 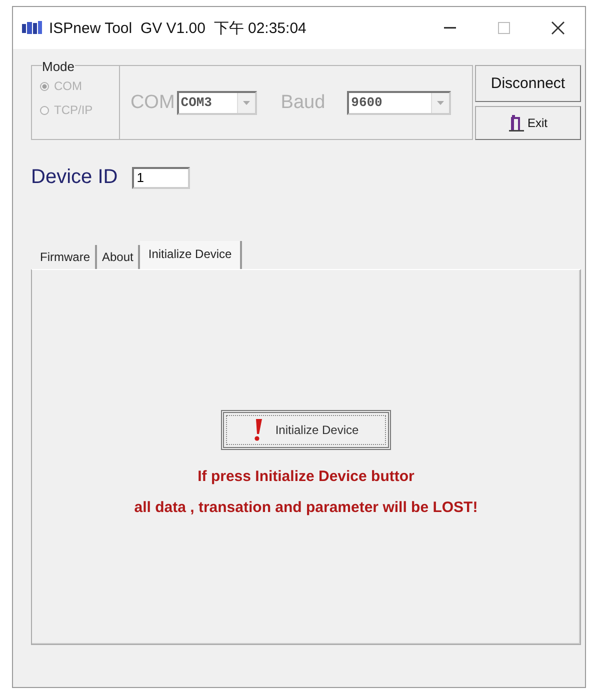 I want to click on group-label: Mode, so click(x=58, y=66).